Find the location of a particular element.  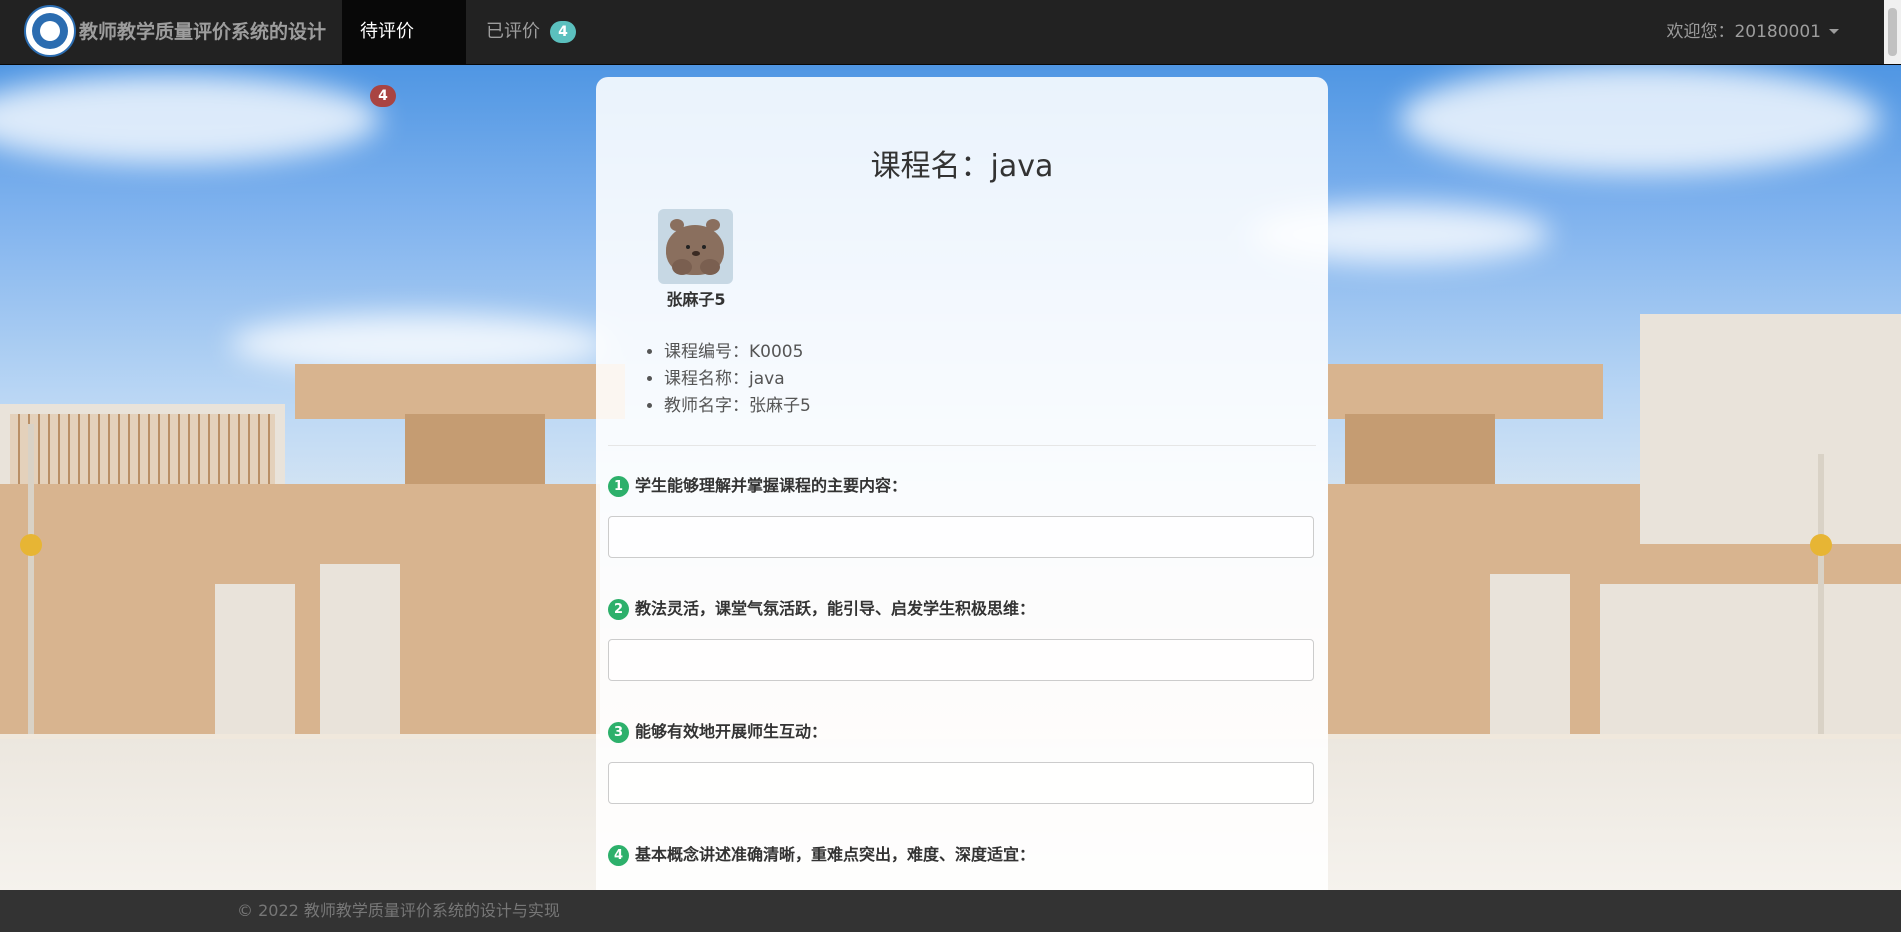

scrollbar-thumb is located at coordinates (1892, 32).